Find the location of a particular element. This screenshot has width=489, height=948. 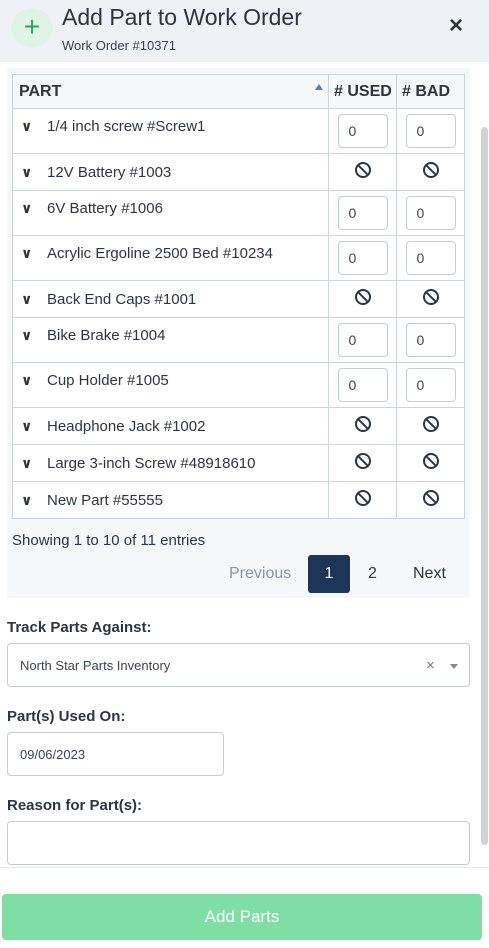

reason-input is located at coordinates (238, 843).